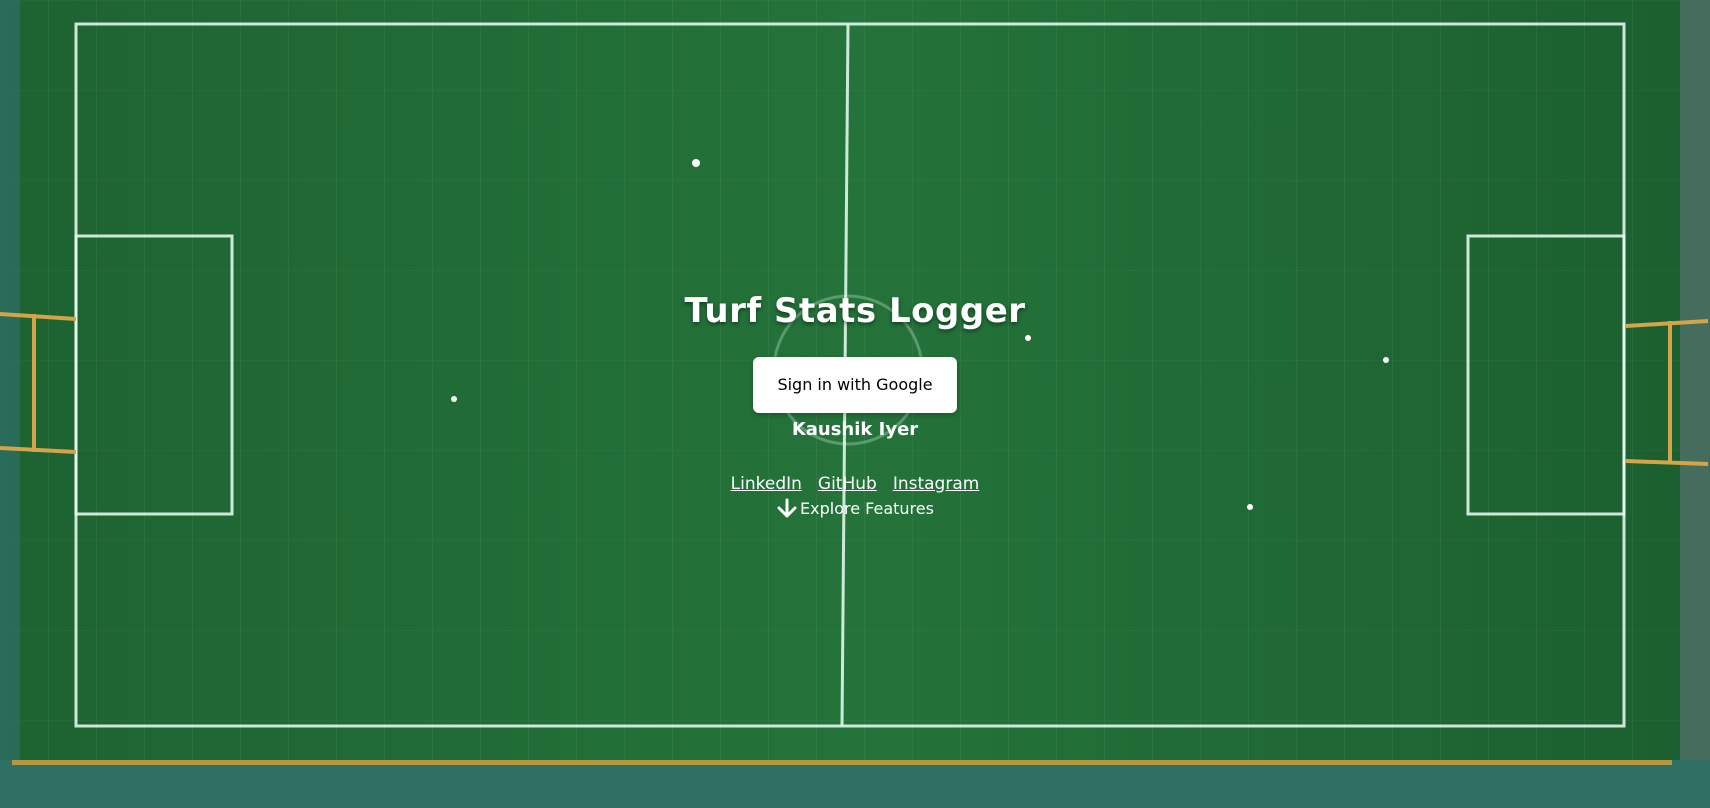  What do you see at coordinates (787, 509) in the screenshot?
I see `arrow-down-icon` at bounding box center [787, 509].